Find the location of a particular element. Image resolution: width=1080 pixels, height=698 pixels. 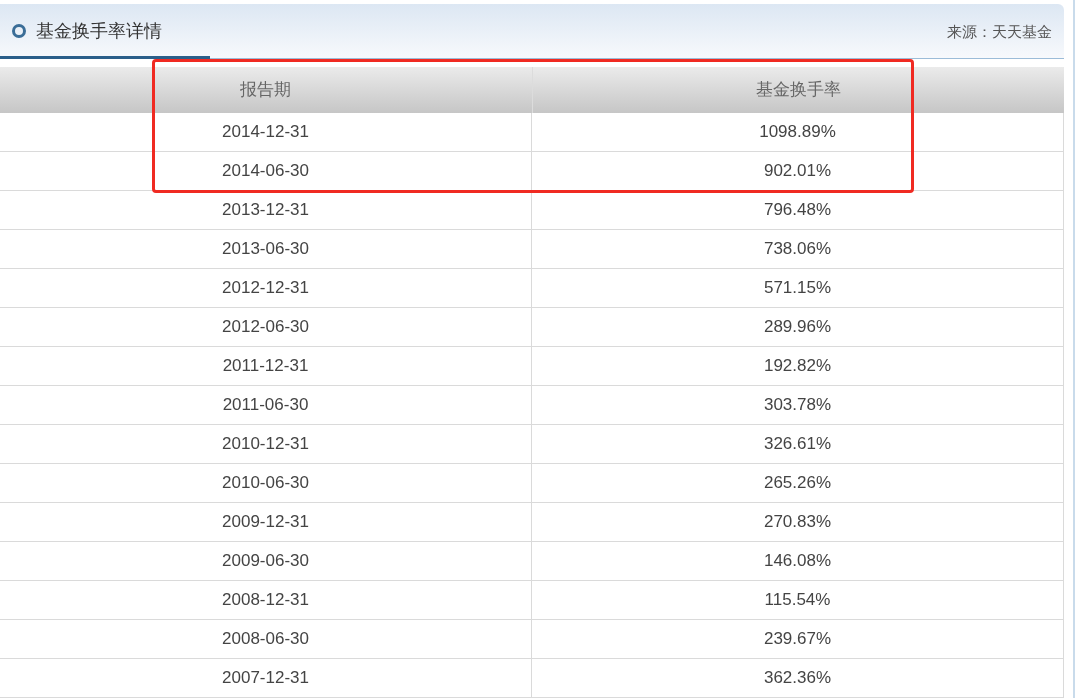

title-tab: 基金换手率详情 is located at coordinates (105, 32).